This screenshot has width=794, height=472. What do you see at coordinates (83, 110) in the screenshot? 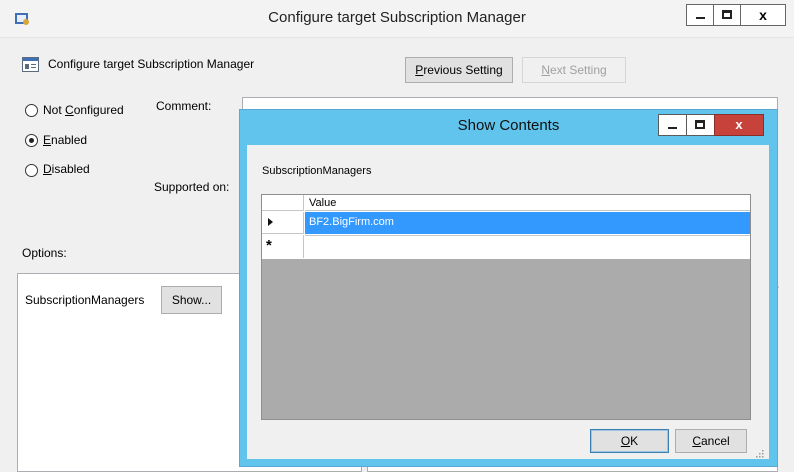
I see `not-configured-label: Not Configured` at bounding box center [83, 110].